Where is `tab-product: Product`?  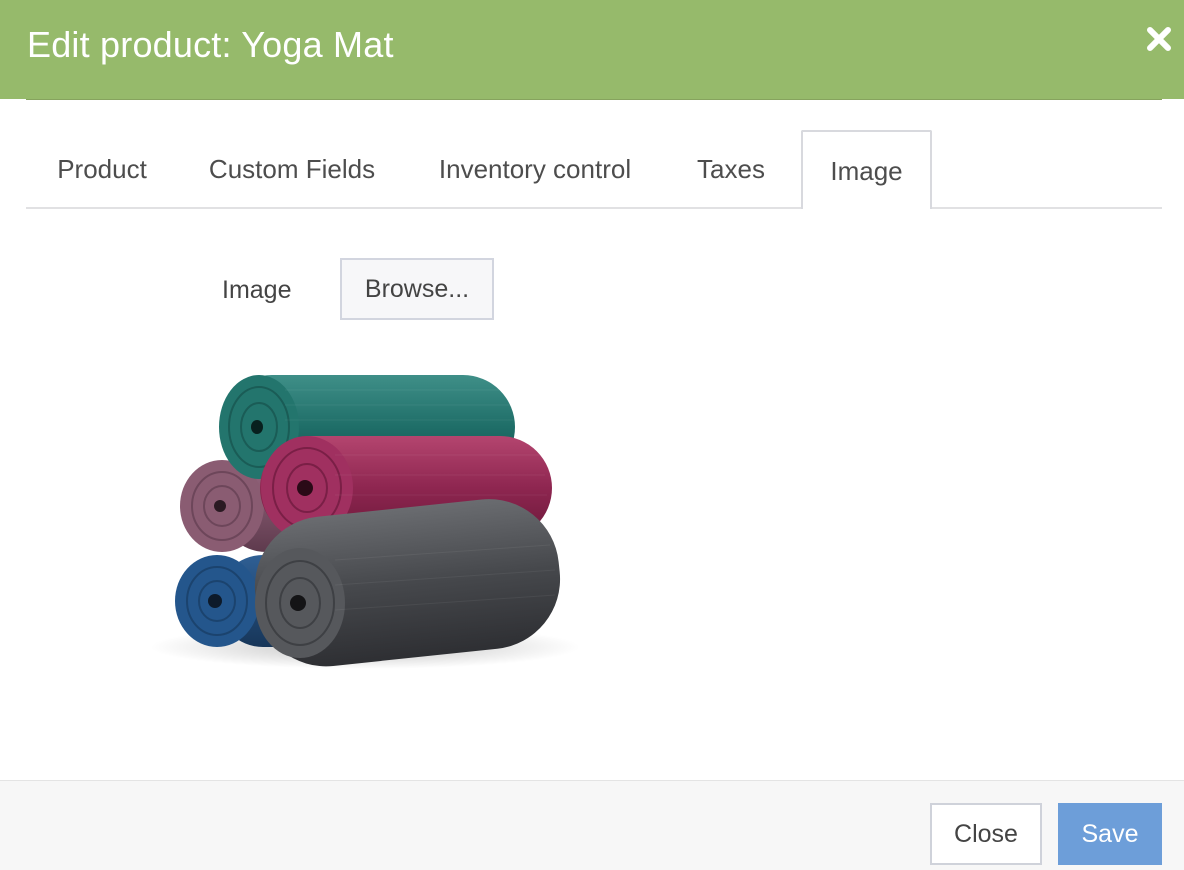
tab-product: Product is located at coordinates (102, 168).